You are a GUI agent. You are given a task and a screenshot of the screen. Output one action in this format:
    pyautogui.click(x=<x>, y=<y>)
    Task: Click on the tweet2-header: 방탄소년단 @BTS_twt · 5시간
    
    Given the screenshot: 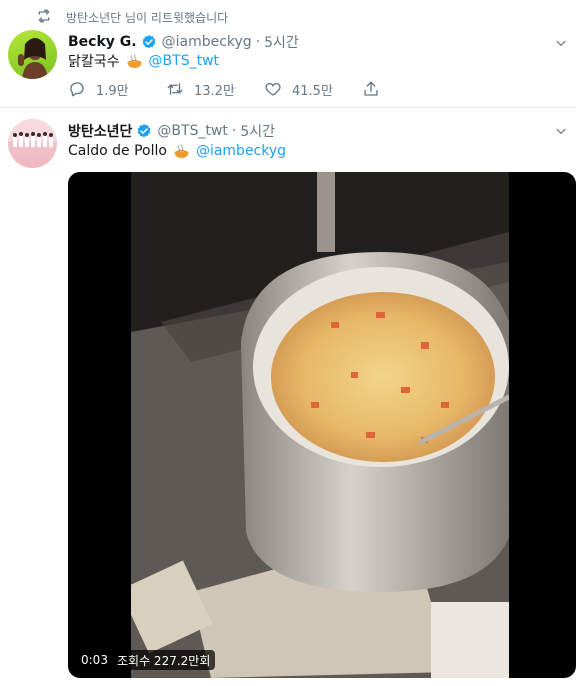 What is the action you would take?
    pyautogui.click(x=171, y=131)
    